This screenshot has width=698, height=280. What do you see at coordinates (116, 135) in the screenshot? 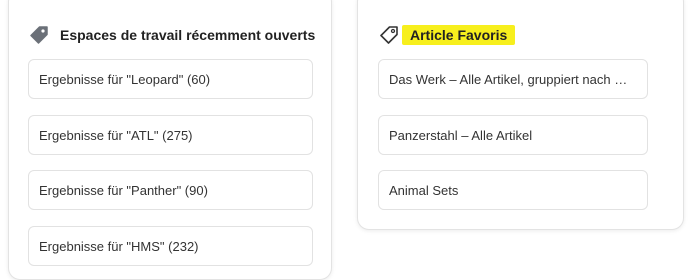
I see `recent-workspace-label: Ergebnisse für "ATL" (275)` at bounding box center [116, 135].